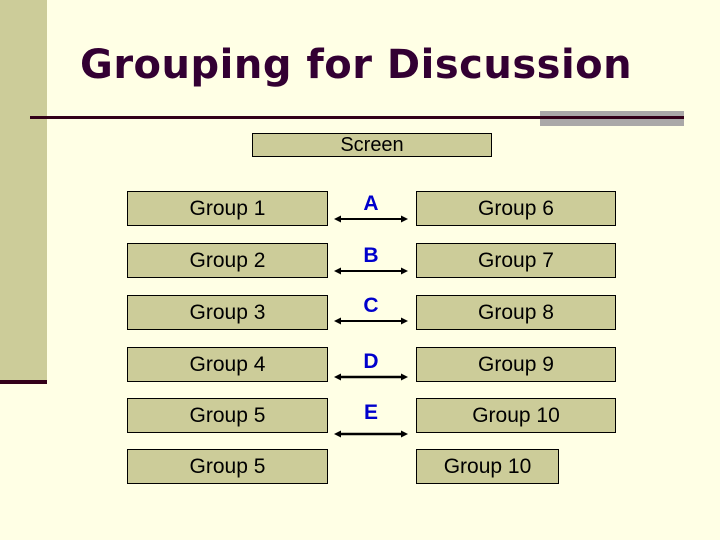 Image resolution: width=720 pixels, height=540 pixels. I want to click on group-label: Group 9, so click(516, 364).